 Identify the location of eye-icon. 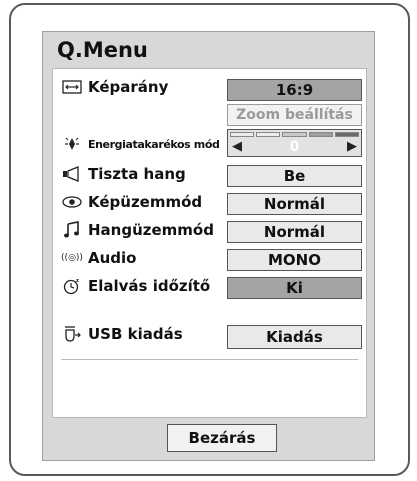
(72, 202).